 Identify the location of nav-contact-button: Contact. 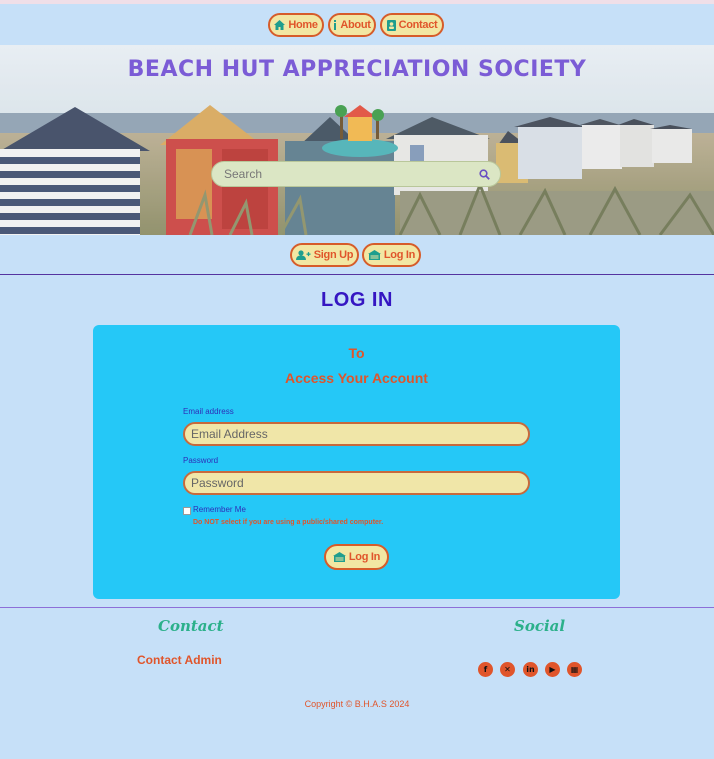
(412, 25).